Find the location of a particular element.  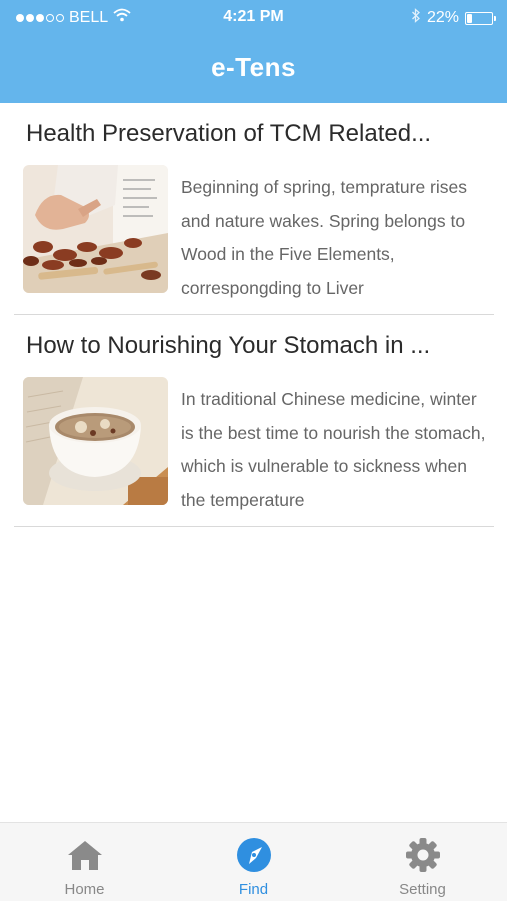

status-right: 22% is located at coordinates (453, 18).